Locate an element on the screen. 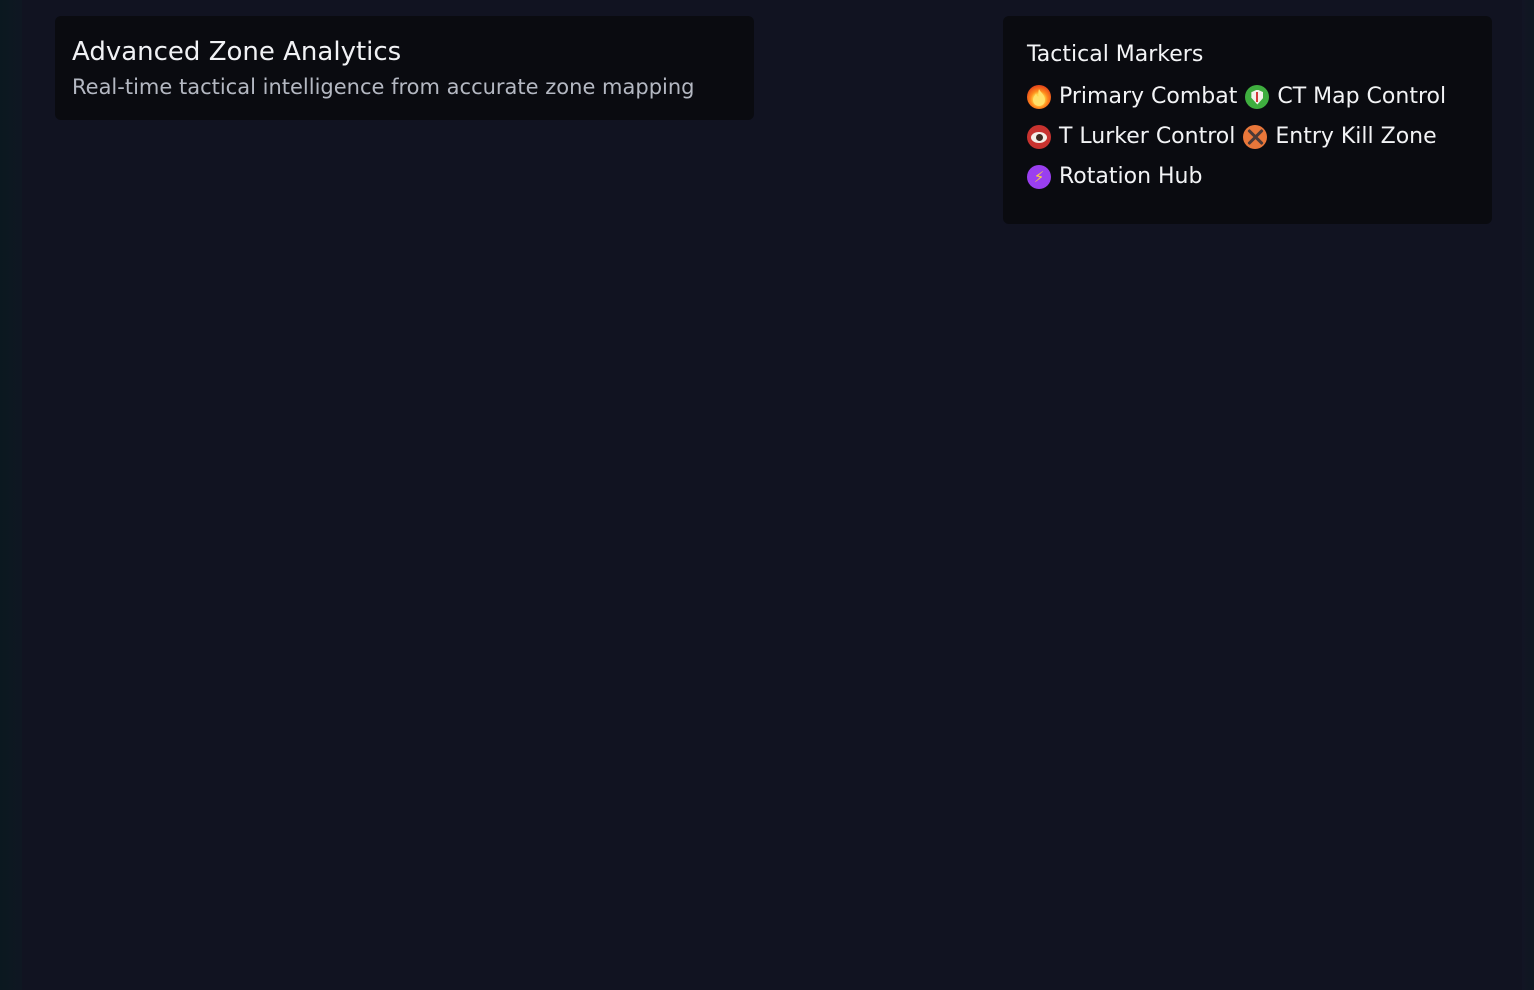 The image size is (1534, 990). legend-item-t-lurker-control: T Lurker Control is located at coordinates (1131, 137).